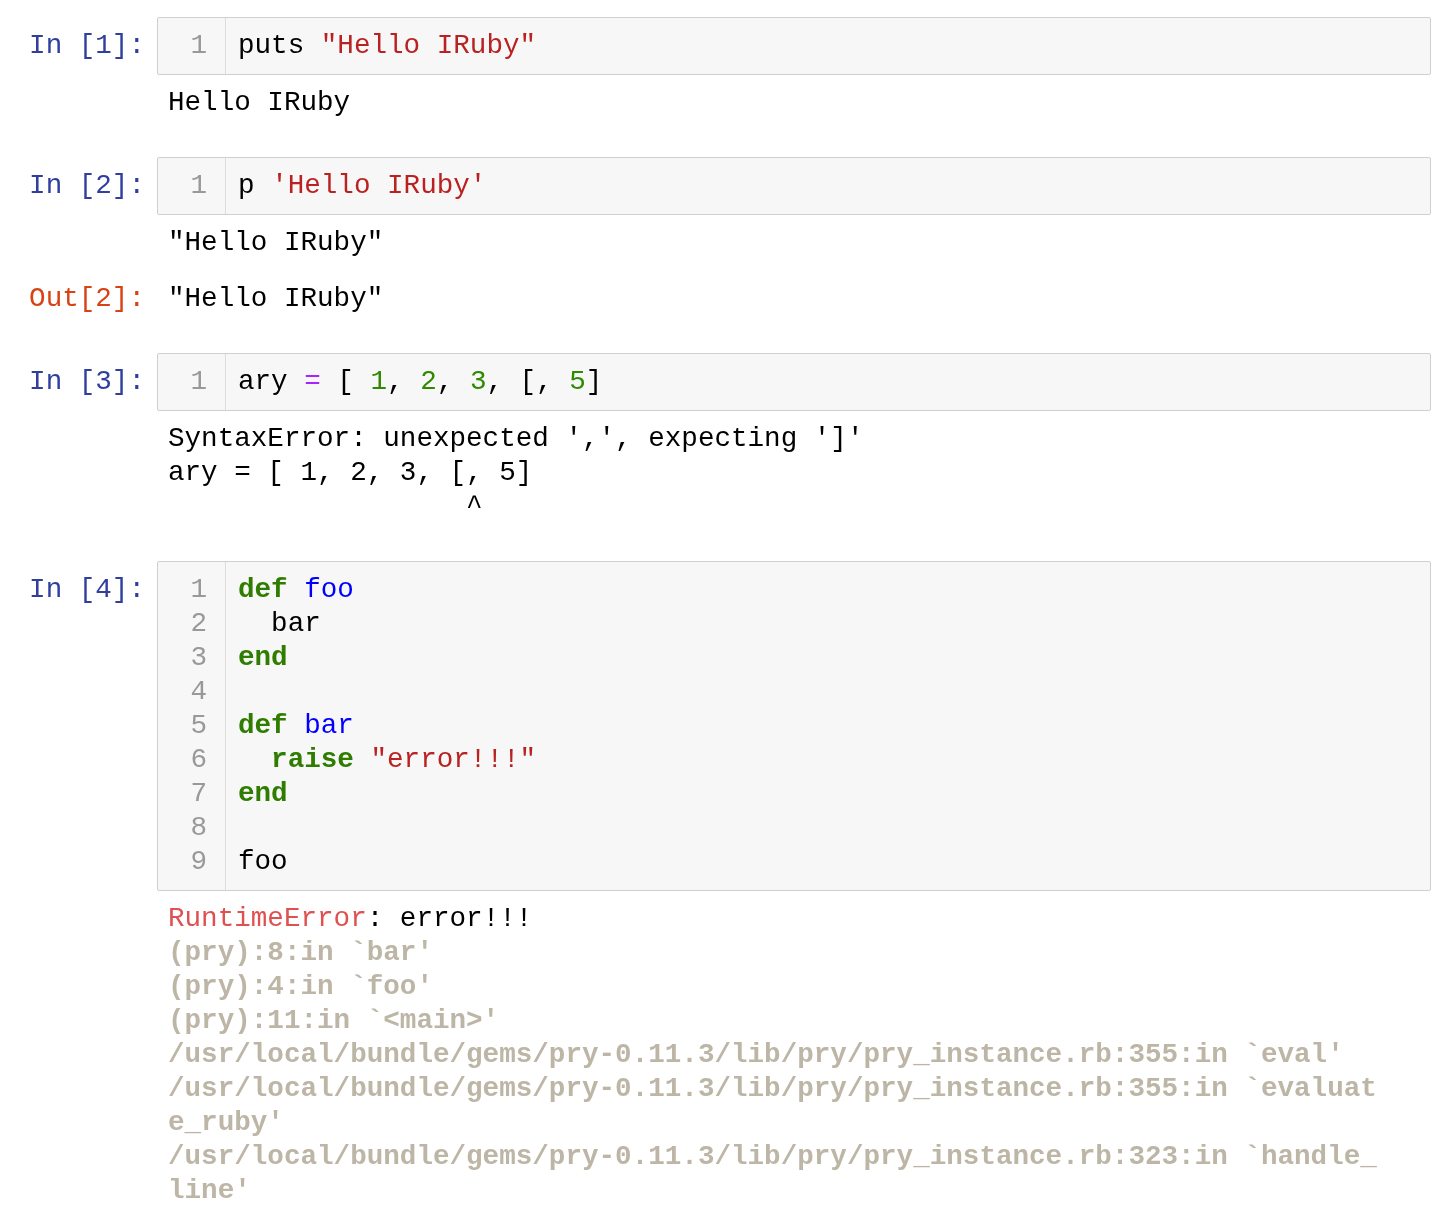 This screenshot has height=1216, width=1444. Describe the element at coordinates (403, 760) in the screenshot. I see `code-line: raise "error!!!"` at that location.